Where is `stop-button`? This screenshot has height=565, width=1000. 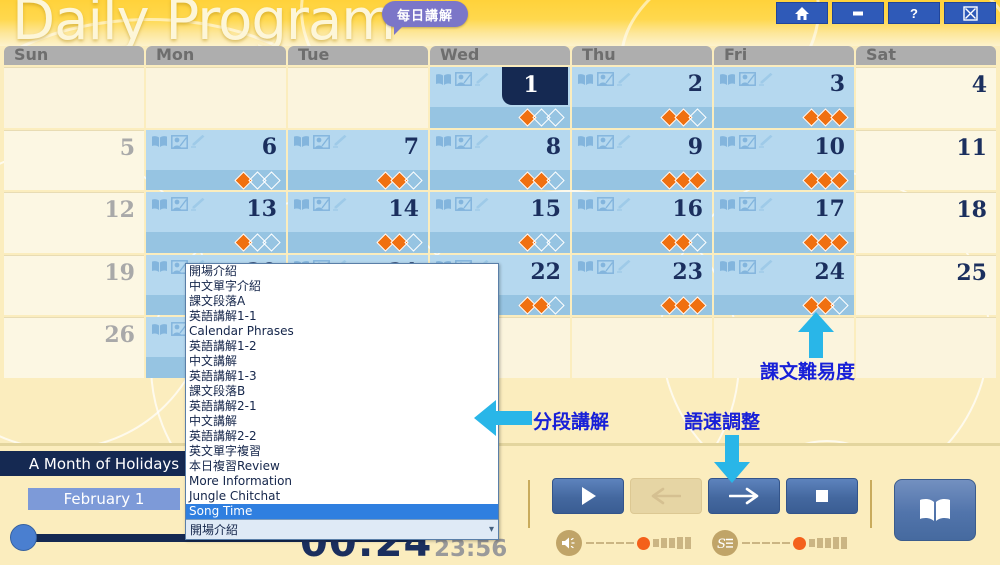
stop-button is located at coordinates (822, 496).